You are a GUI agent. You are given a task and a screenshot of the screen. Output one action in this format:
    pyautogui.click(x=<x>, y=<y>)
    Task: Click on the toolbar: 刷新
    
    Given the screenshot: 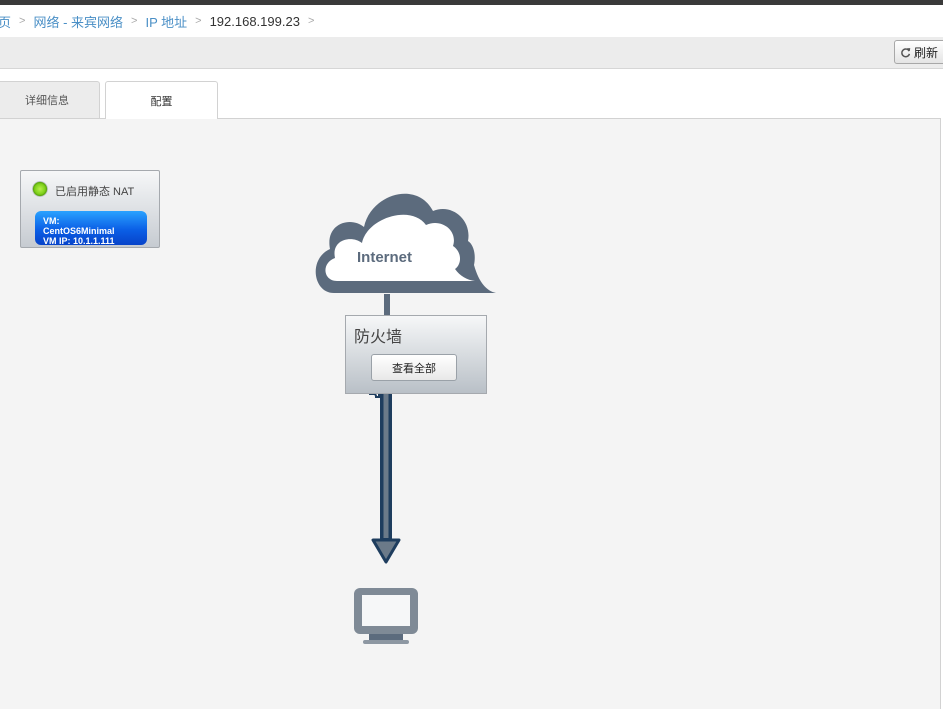 What is the action you would take?
    pyautogui.click(x=471, y=53)
    